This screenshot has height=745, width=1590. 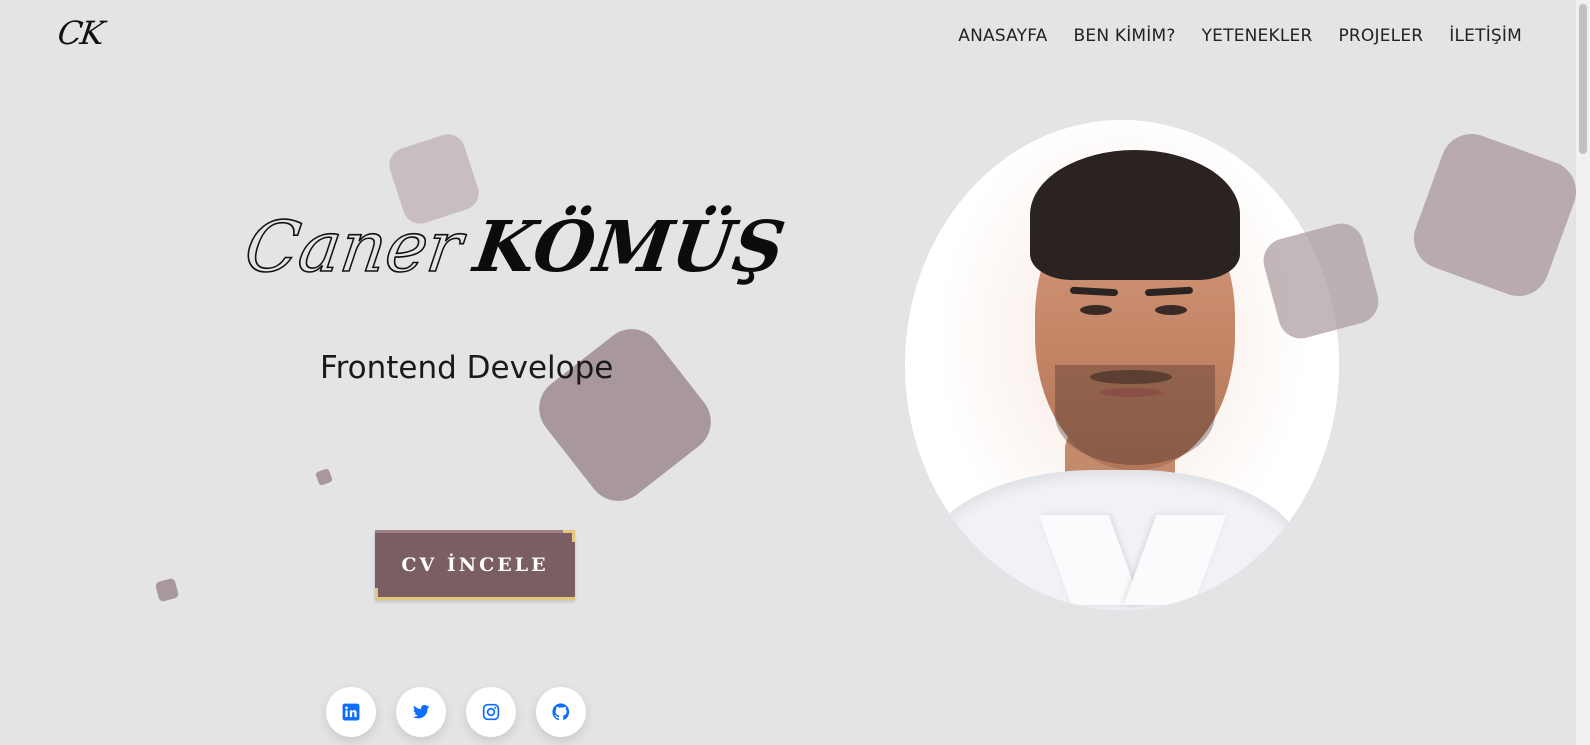 I want to click on hero-name: CanerKÖMÜŞ, so click(x=514, y=247).